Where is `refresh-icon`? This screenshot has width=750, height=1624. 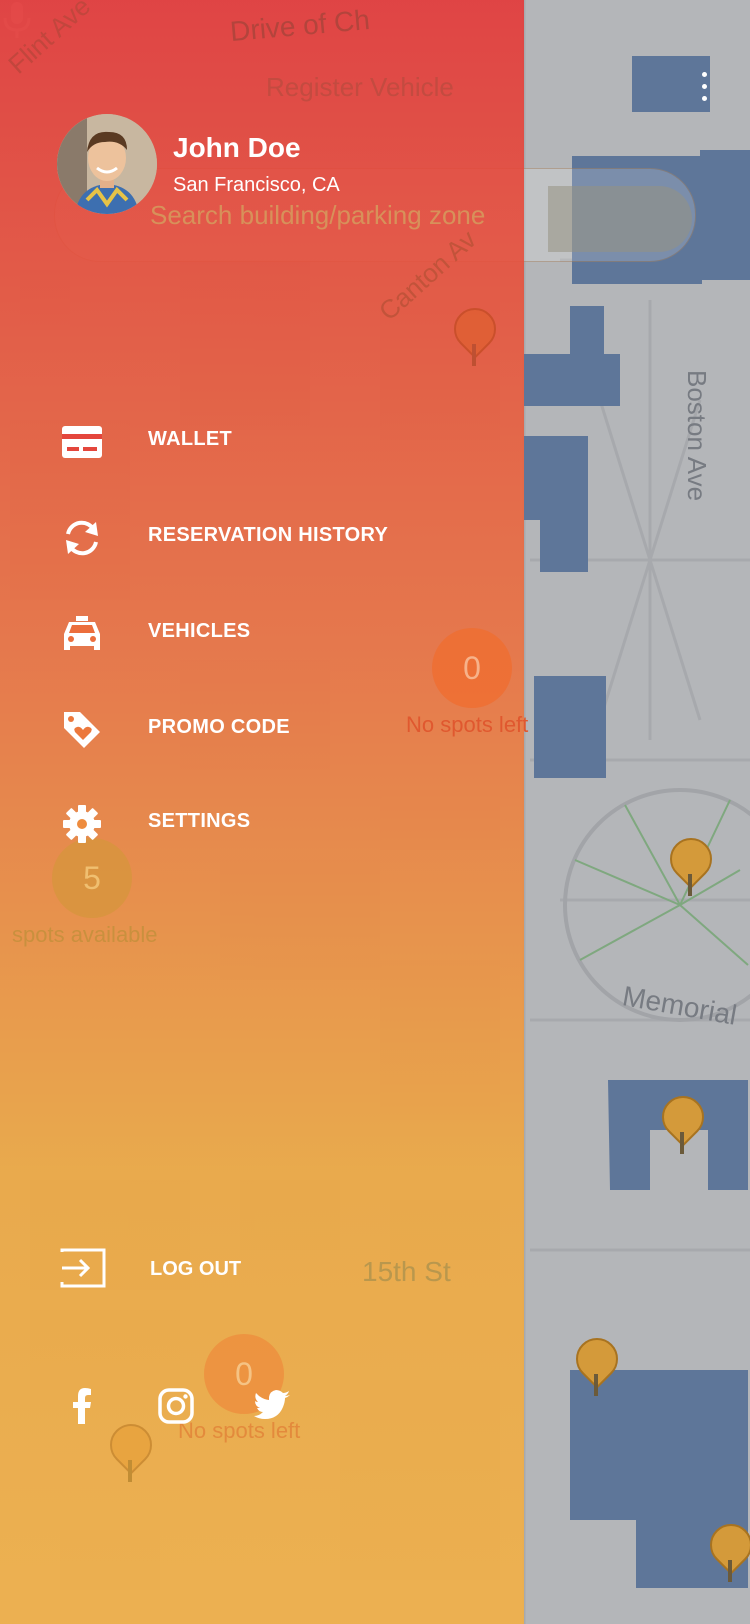
refresh-icon is located at coordinates (82, 538).